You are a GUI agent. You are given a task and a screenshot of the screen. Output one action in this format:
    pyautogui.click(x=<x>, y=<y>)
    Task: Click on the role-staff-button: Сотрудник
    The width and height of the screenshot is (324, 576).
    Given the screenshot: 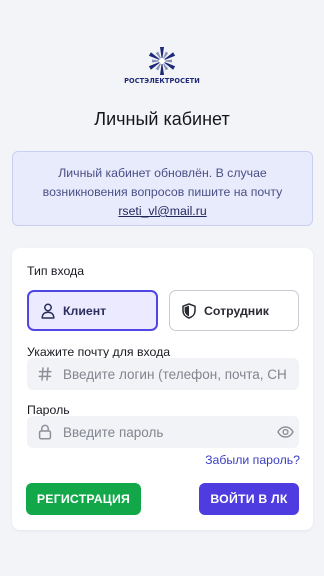 What is the action you would take?
    pyautogui.click(x=234, y=310)
    